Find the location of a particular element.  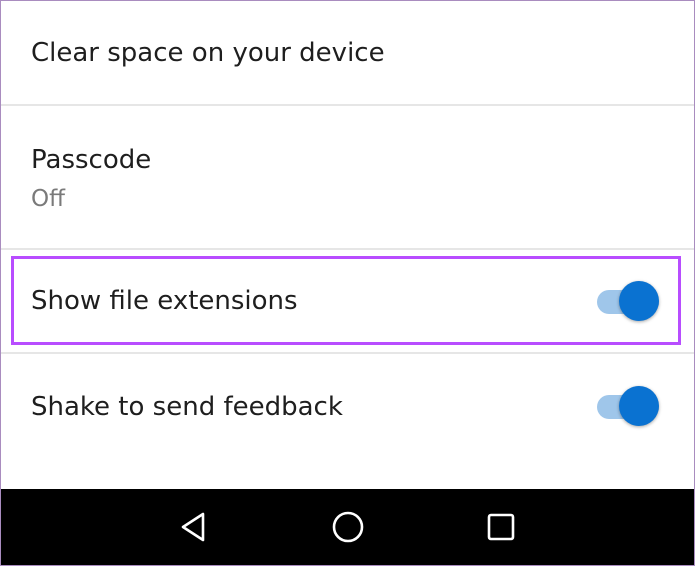

setting-value: Off is located at coordinates (48, 199).